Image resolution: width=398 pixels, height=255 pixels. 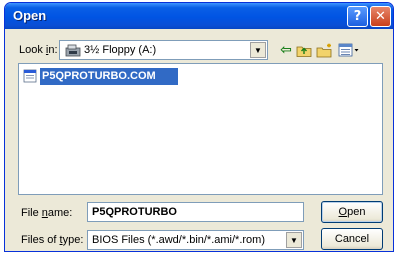 I want to click on up-folder-icon, so click(x=304, y=51).